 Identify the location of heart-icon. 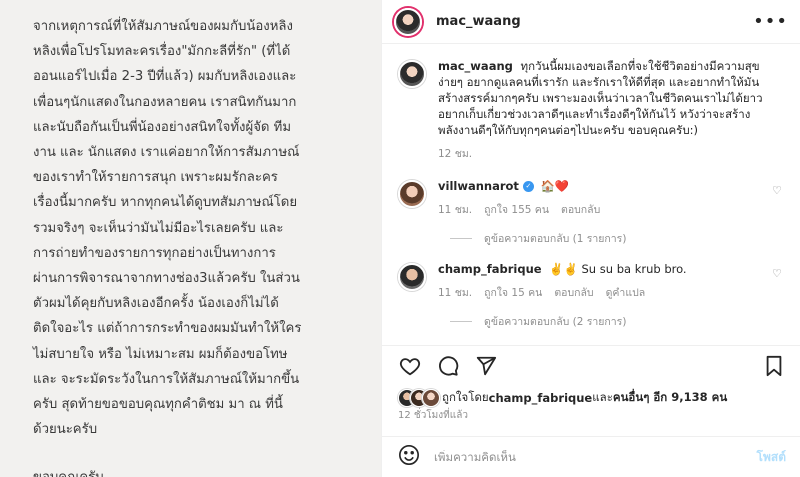
(410, 366).